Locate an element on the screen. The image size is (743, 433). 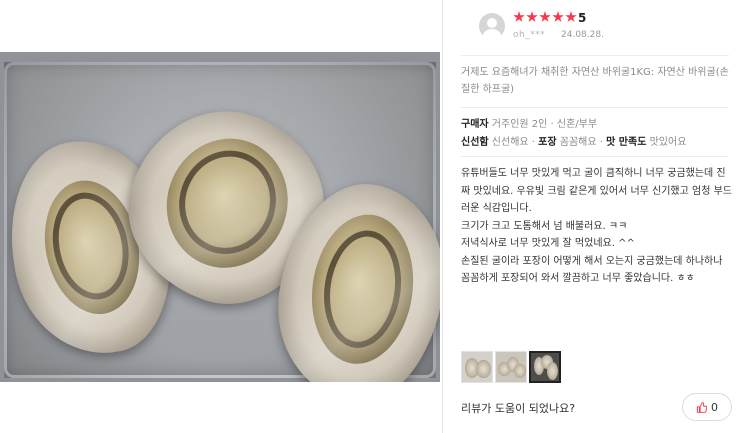
review-paragraph: 크기가 크고 도톰해서 넘 배불러요. ㅋㅋ is located at coordinates (544, 226).